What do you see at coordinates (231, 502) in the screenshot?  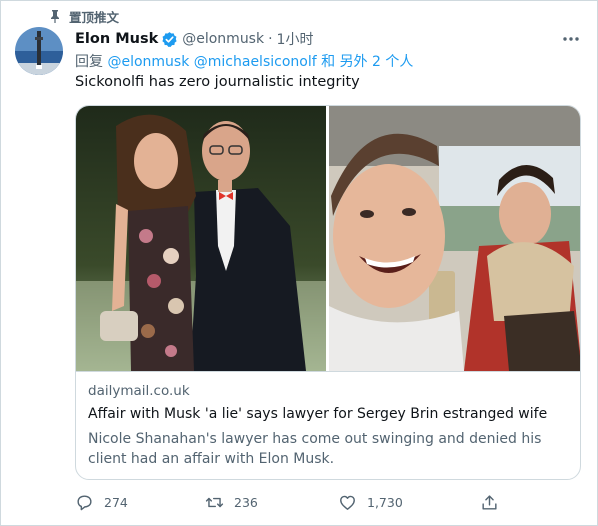 I see `retweet-button: 236` at bounding box center [231, 502].